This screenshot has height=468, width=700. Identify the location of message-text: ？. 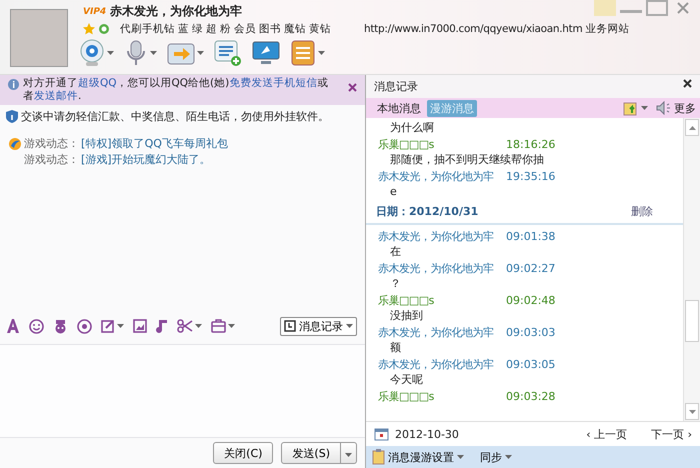
(395, 284).